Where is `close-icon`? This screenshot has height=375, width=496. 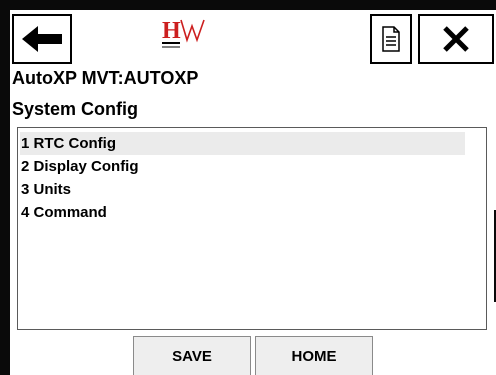 close-icon is located at coordinates (456, 39).